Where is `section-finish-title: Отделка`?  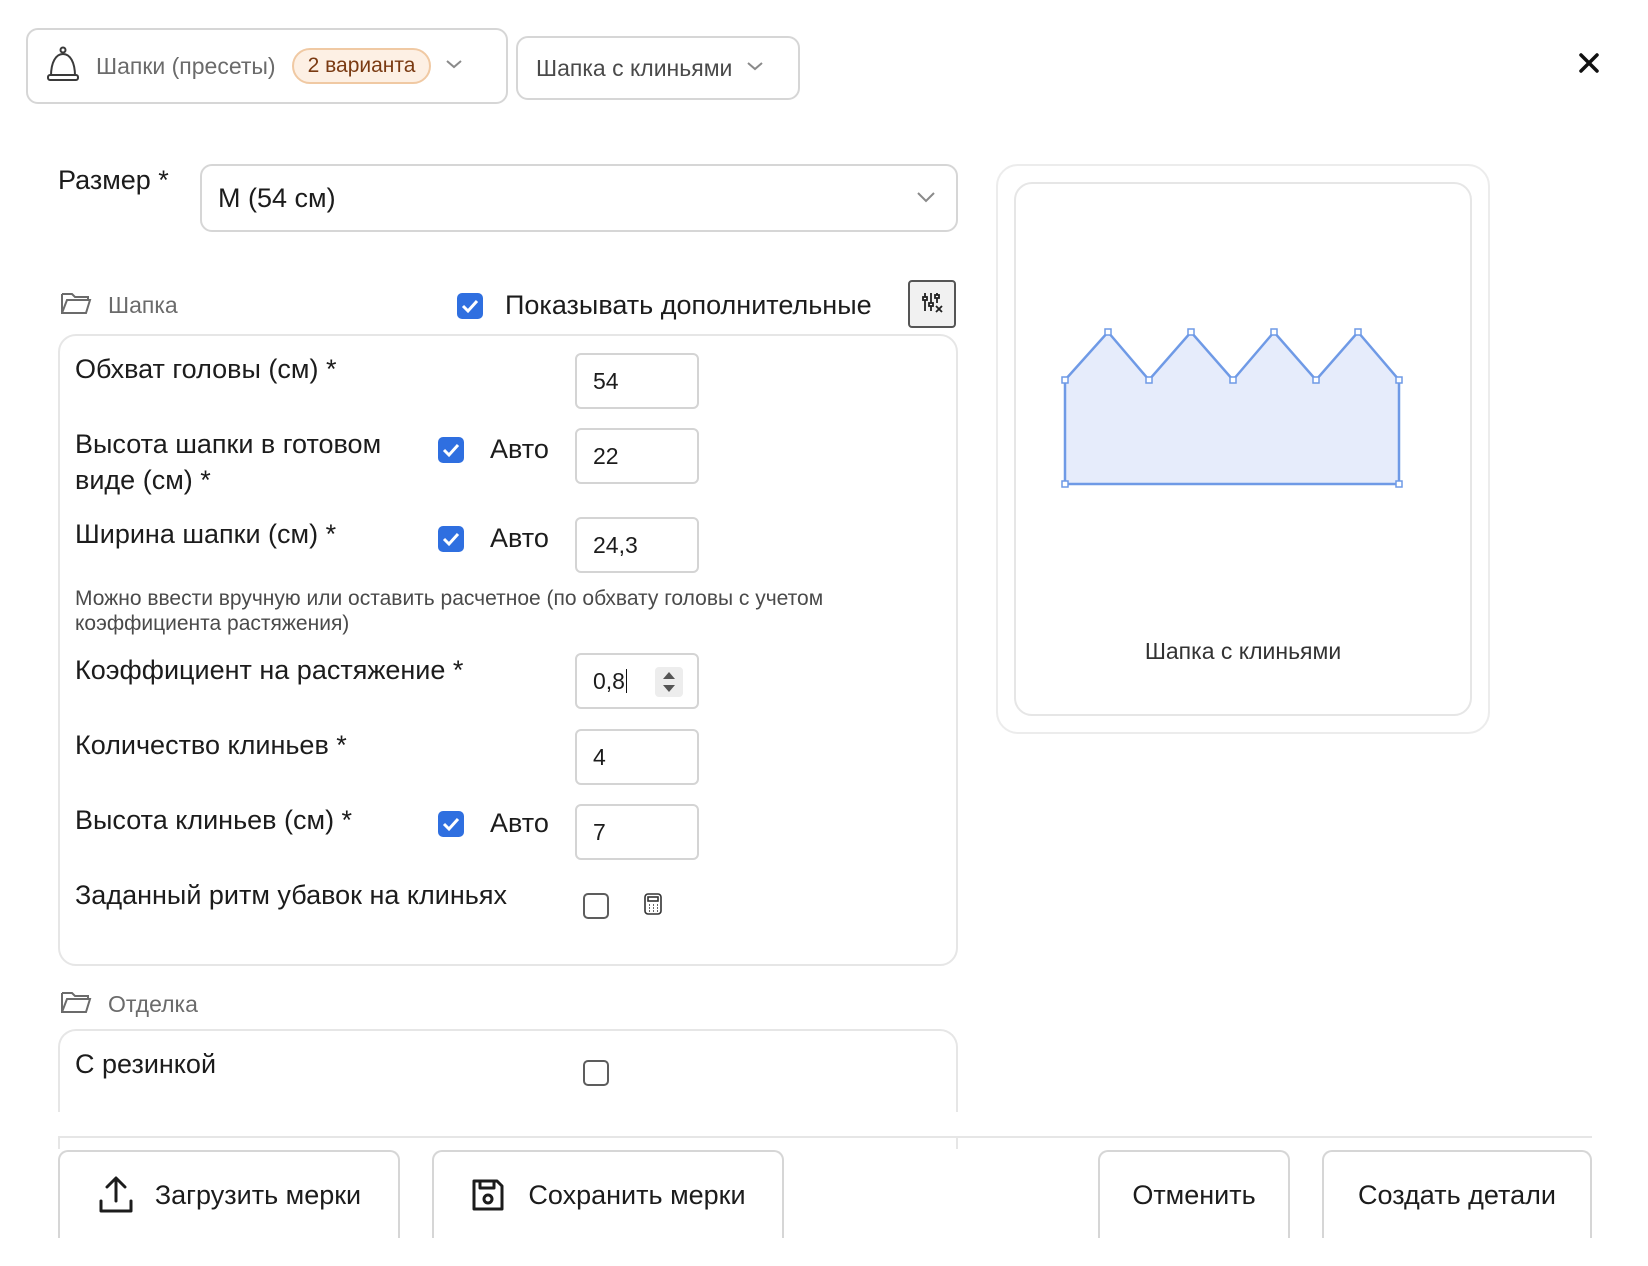
section-finish-title: Отделка is located at coordinates (153, 1004).